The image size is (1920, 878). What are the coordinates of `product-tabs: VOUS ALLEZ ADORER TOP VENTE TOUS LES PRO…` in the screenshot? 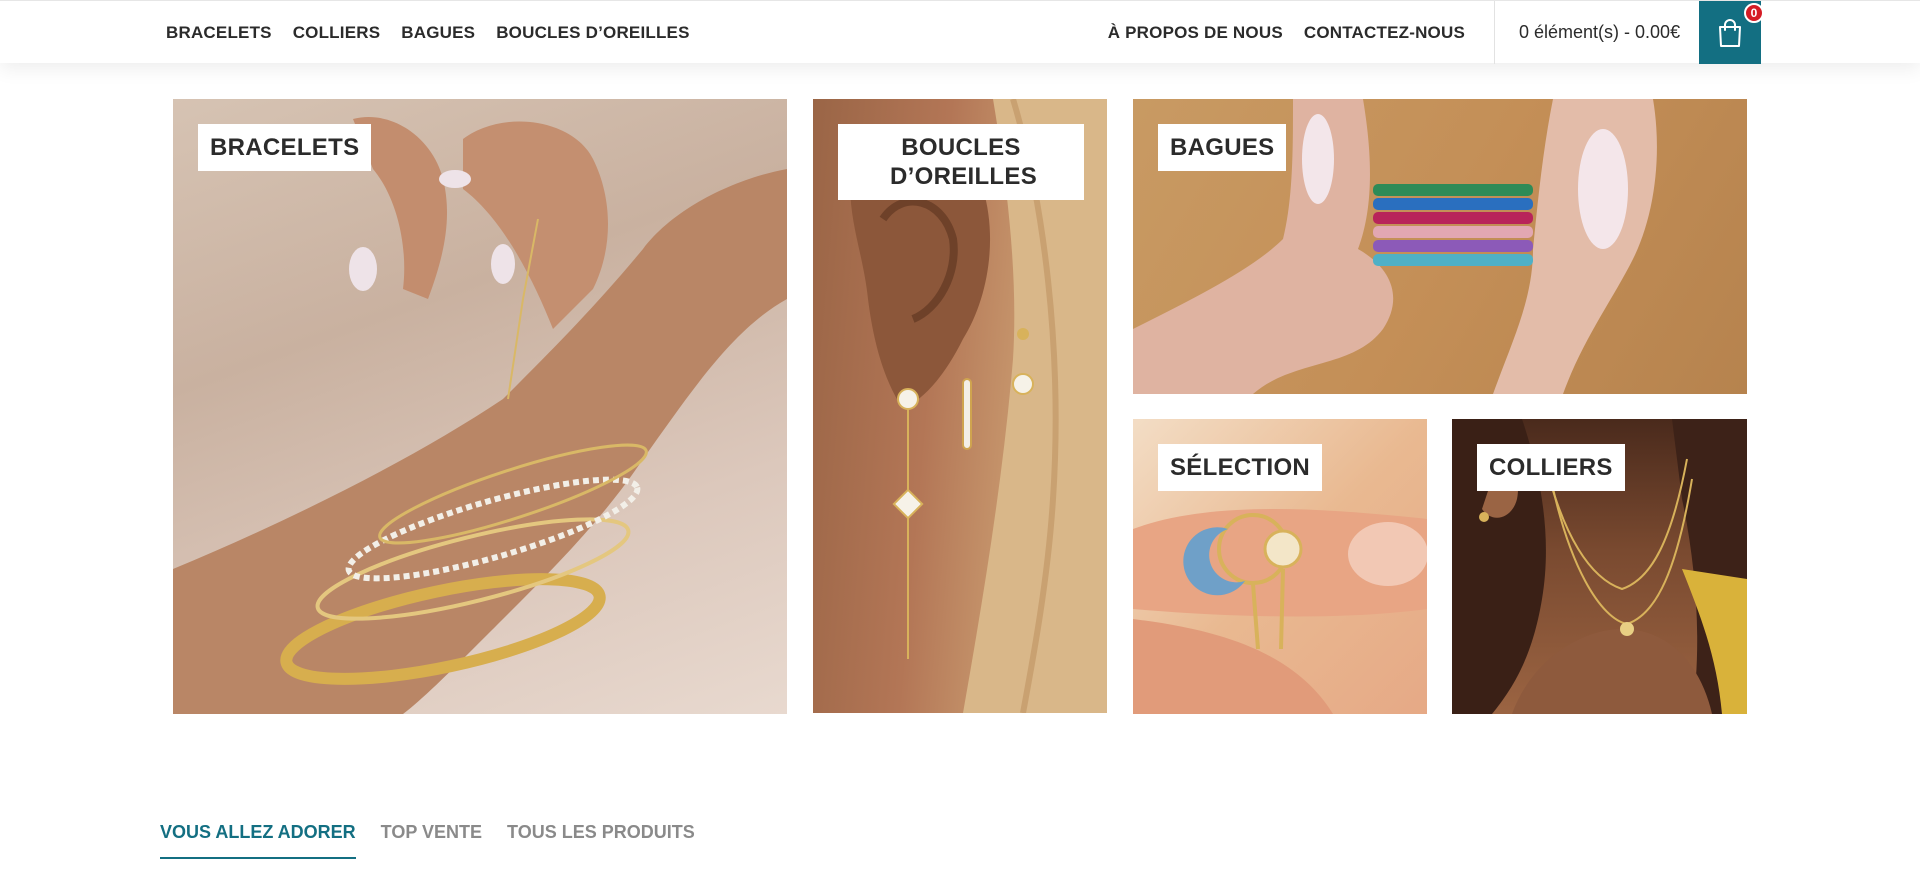 It's located at (427, 842).